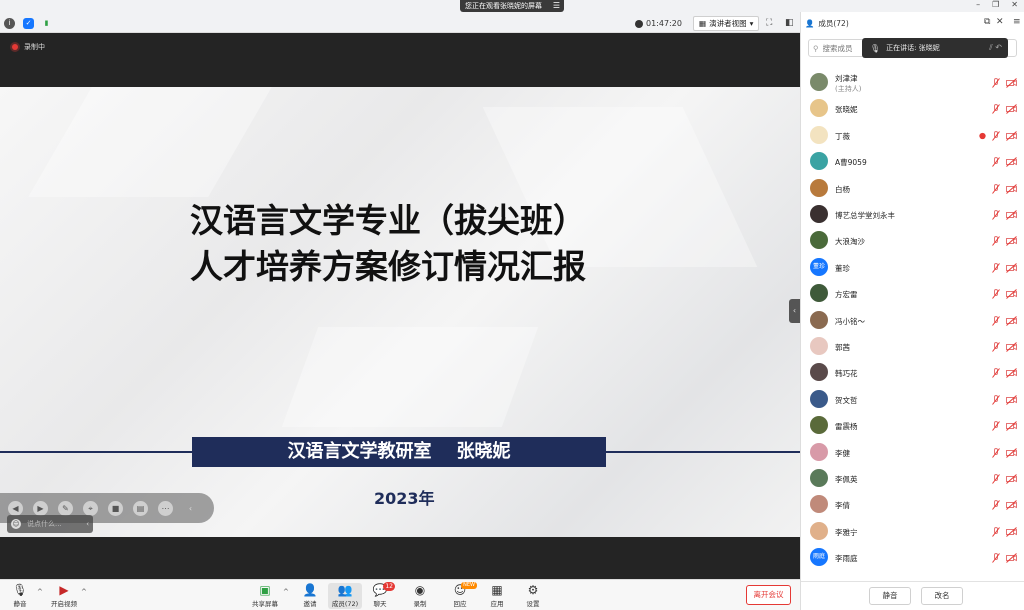 The height and width of the screenshot is (610, 1024). I want to click on rename-button: 改名, so click(942, 596).